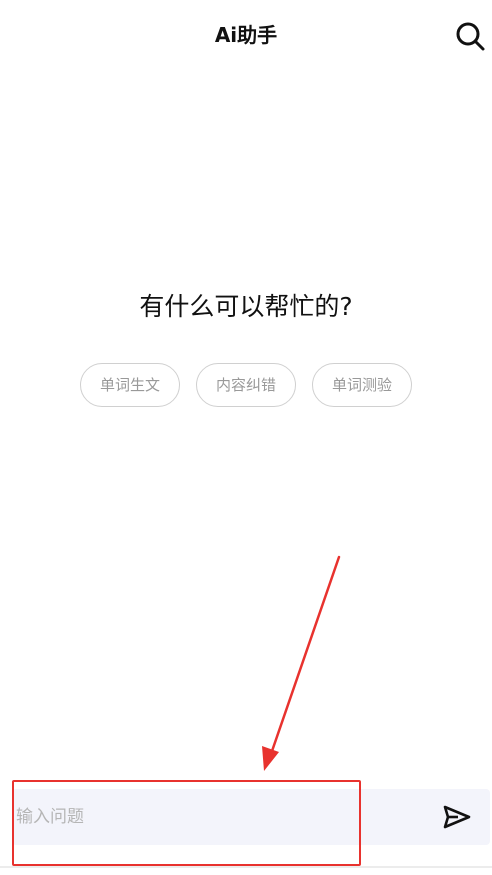 Image resolution: width=492 pixels, height=875 pixels. I want to click on page-title: Ai助手, so click(246, 35).